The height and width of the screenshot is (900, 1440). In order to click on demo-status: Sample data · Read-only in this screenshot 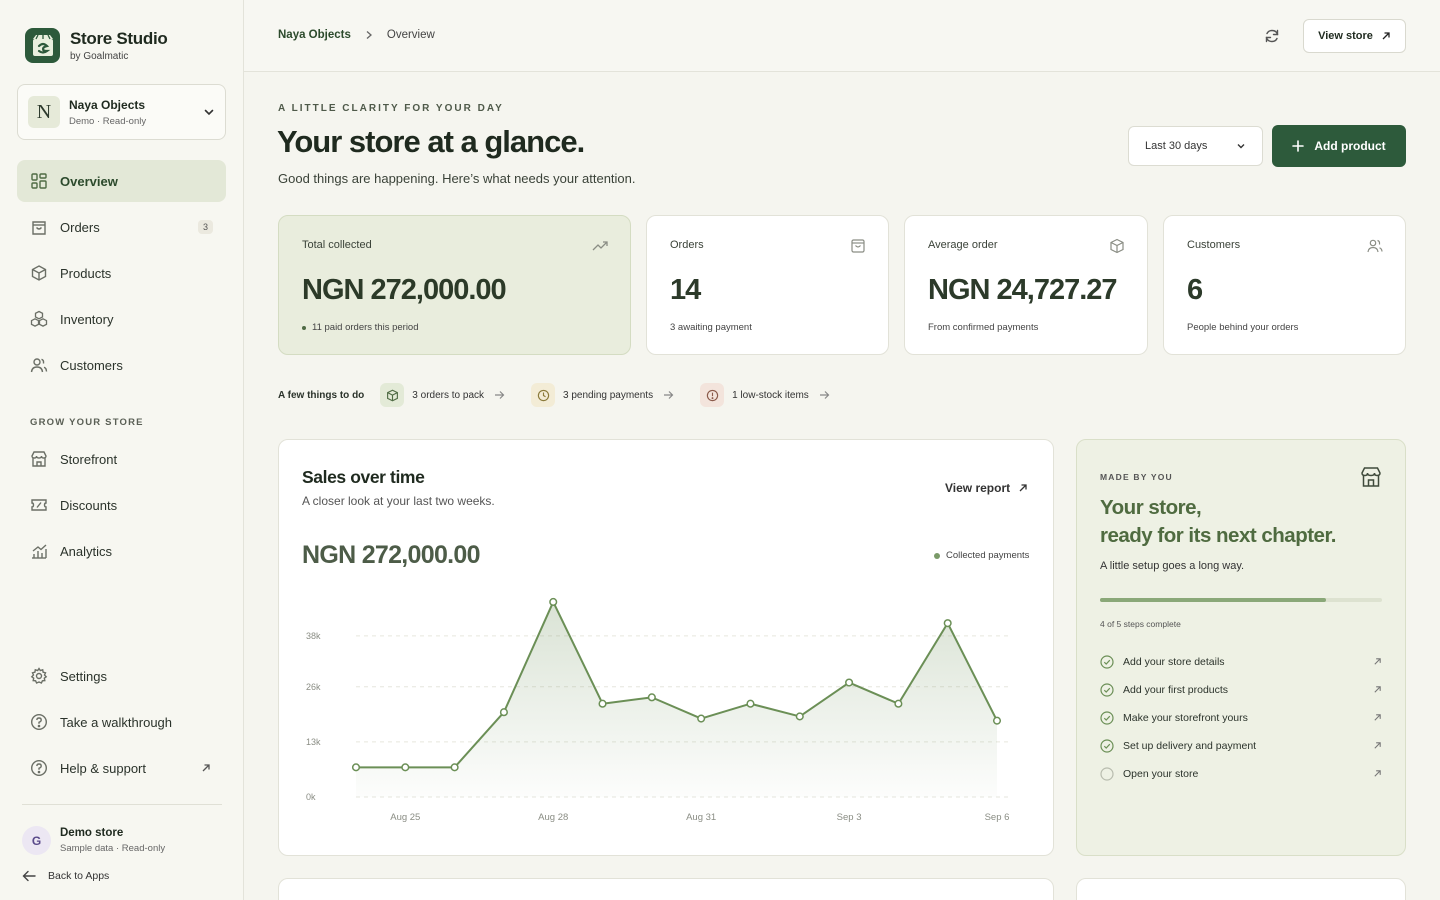, I will do `click(113, 848)`.